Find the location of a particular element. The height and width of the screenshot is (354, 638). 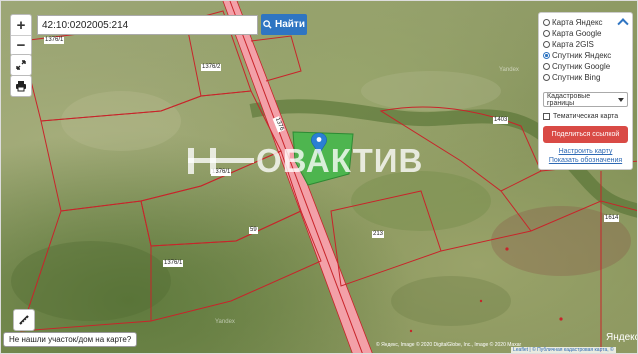

layer-option: Карта Google is located at coordinates (585, 33).